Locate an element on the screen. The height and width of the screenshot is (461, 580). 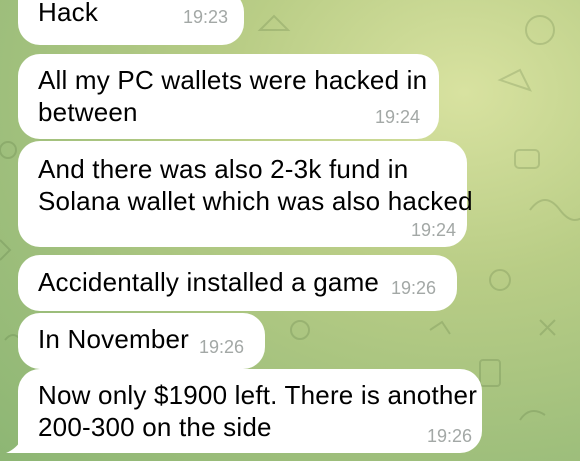
bubble-tail-icon is located at coordinates (14, 446).